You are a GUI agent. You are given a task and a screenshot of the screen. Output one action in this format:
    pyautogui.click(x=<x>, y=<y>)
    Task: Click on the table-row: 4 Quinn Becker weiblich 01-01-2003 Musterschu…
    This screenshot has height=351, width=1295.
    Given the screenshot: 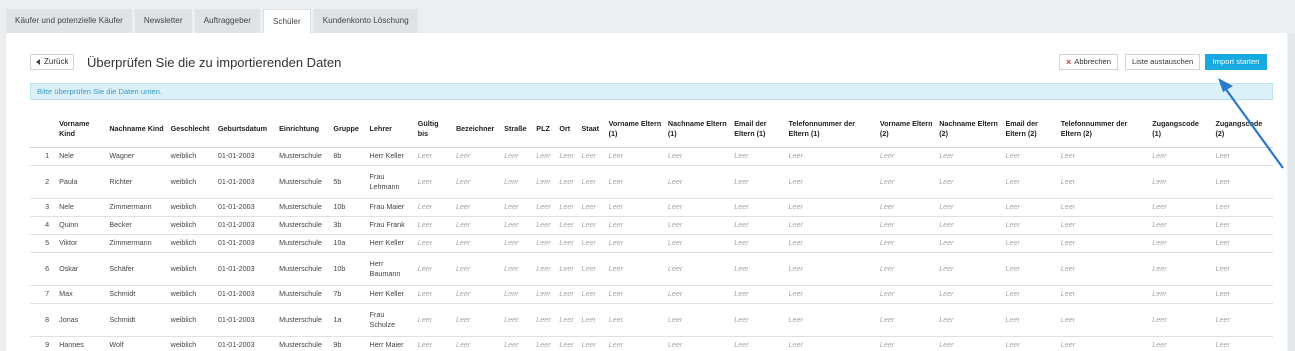 What is the action you would take?
    pyautogui.click(x=651, y=225)
    